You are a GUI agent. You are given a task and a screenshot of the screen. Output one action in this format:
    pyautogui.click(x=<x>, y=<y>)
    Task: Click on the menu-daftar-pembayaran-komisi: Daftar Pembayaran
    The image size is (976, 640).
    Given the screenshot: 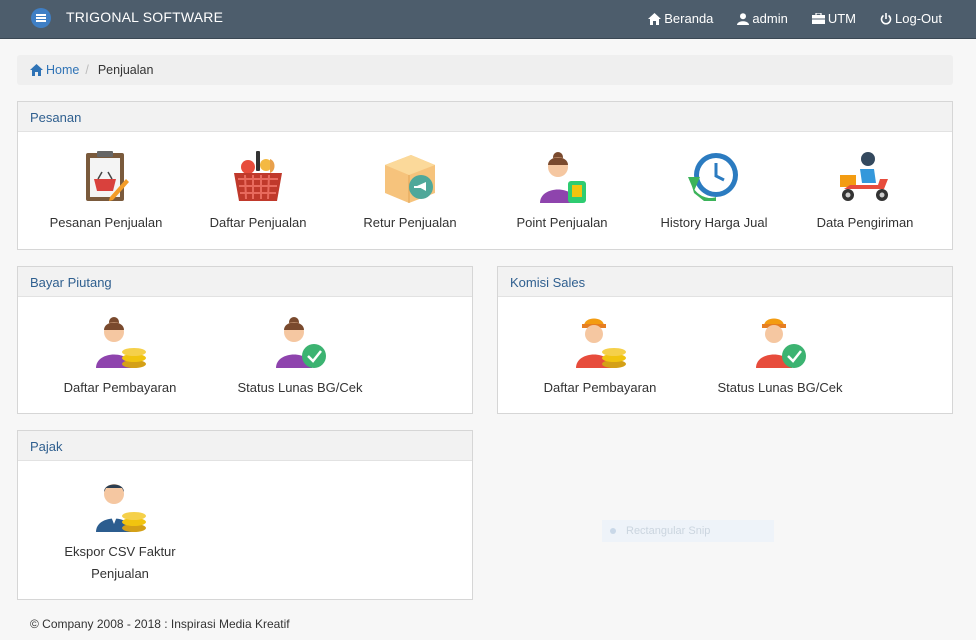 What is the action you would take?
    pyautogui.click(x=600, y=355)
    